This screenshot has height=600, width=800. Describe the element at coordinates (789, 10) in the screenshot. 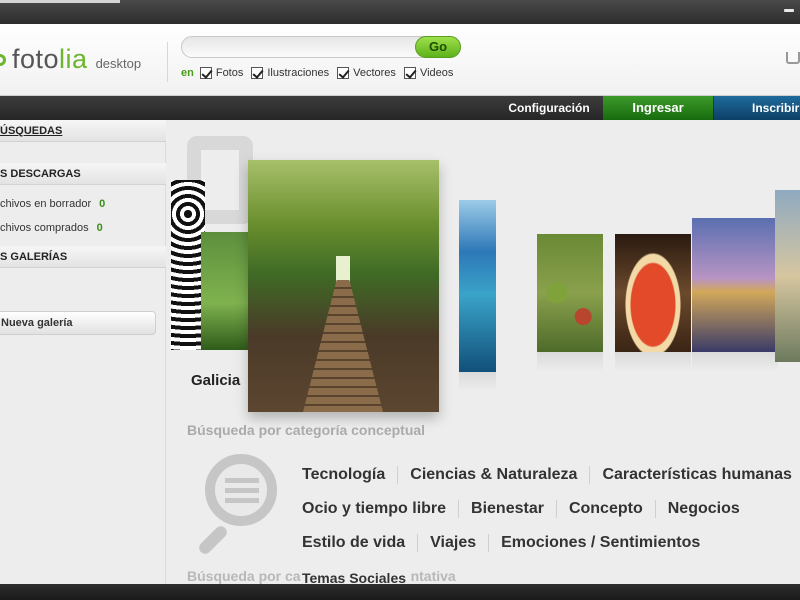

I see `minimize-icon` at that location.